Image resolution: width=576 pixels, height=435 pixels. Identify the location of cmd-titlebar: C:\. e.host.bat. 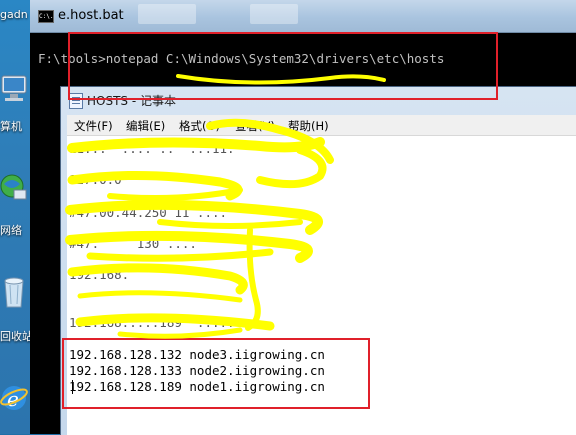
(303, 16).